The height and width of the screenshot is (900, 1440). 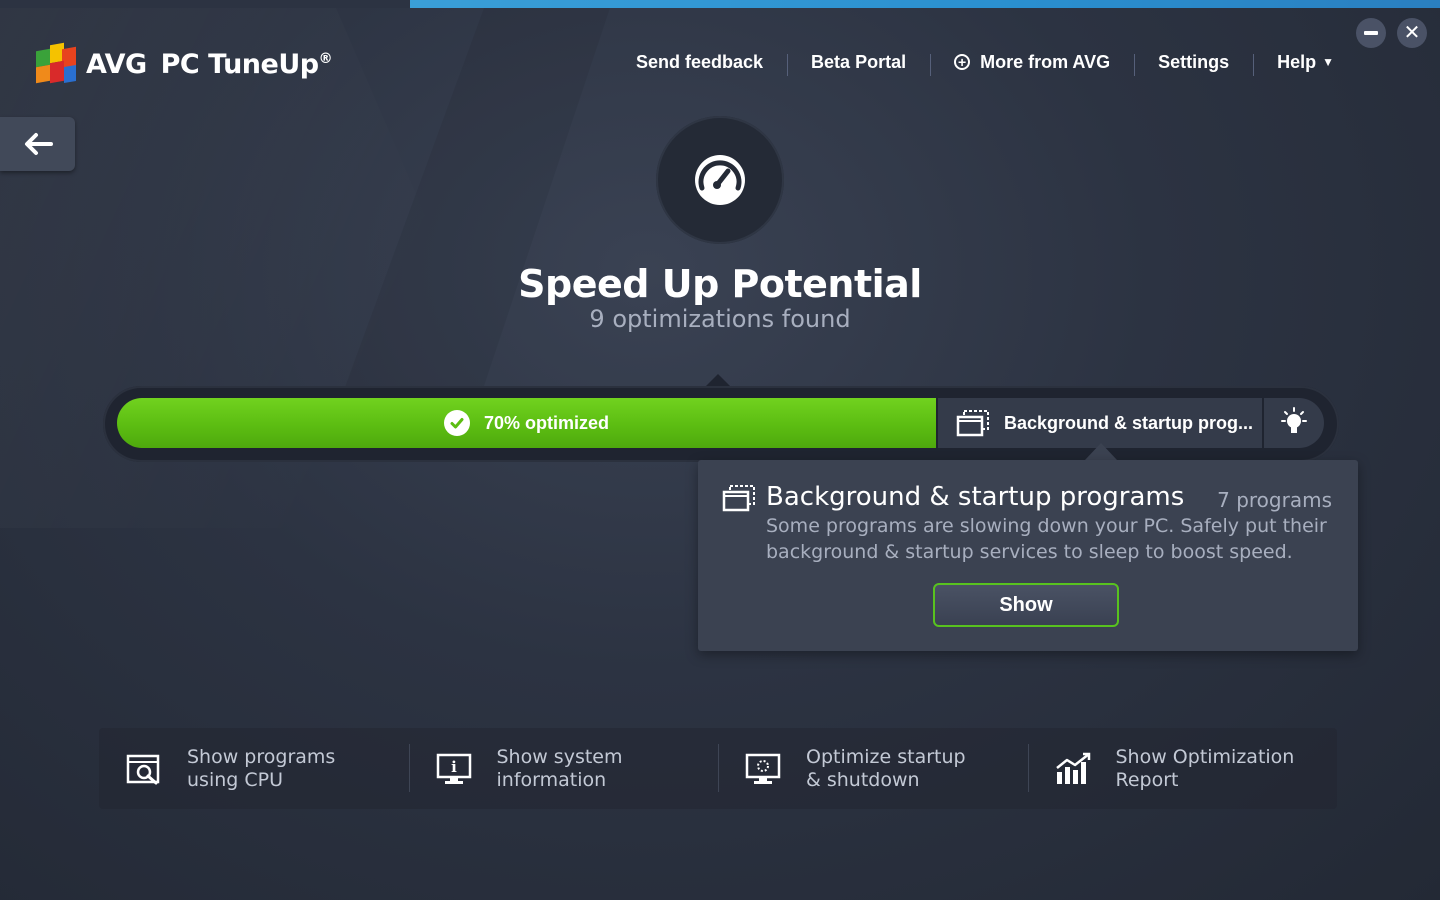 What do you see at coordinates (239, 64) in the screenshot?
I see `product-name: PC TuneUp` at bounding box center [239, 64].